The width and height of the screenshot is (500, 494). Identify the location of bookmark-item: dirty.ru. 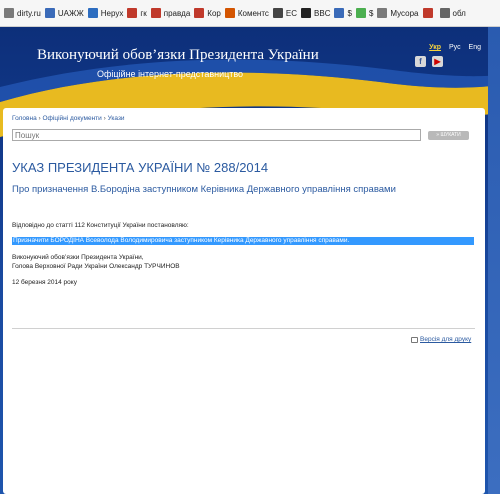
(22, 13).